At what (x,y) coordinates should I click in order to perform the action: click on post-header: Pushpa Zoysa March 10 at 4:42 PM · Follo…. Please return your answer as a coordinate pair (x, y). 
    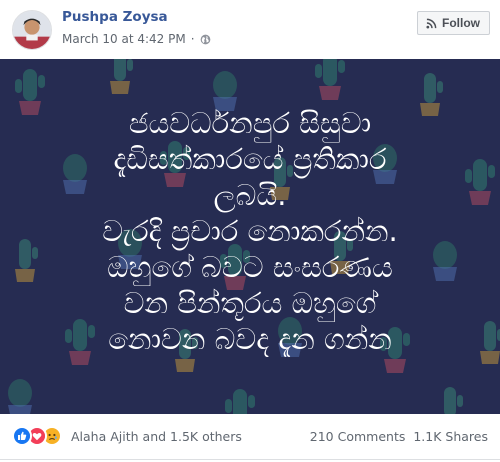
    Looking at the image, I should click on (250, 29).